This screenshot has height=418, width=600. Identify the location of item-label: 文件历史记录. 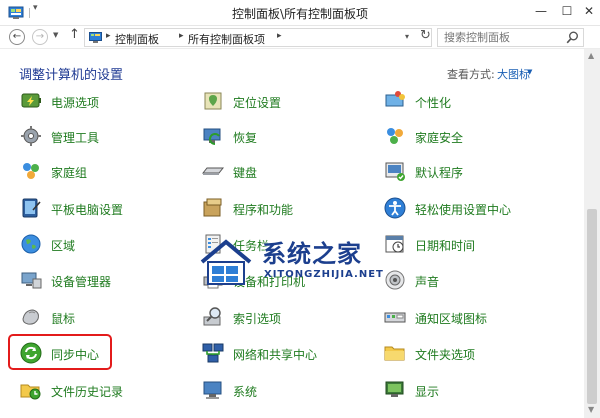
(87, 392).